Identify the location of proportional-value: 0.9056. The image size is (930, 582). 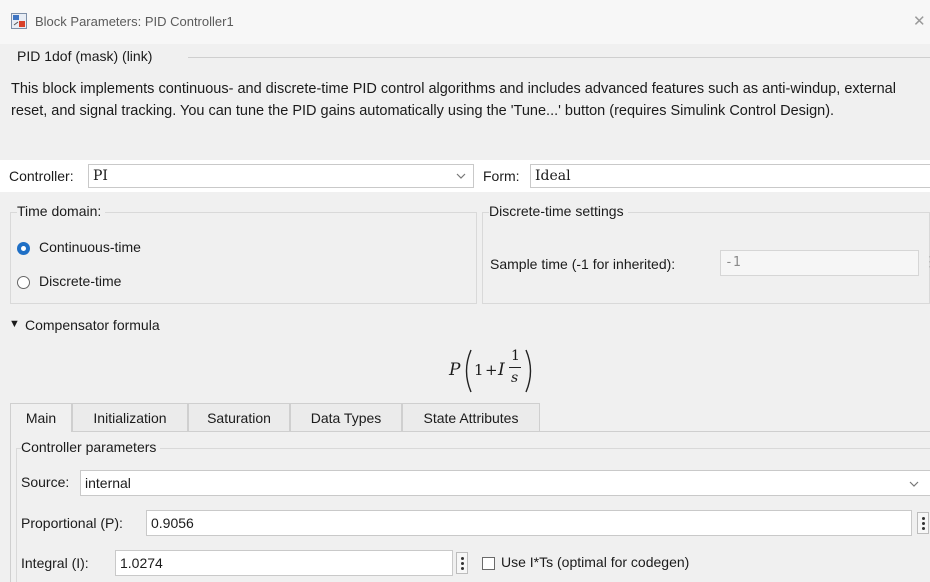
(172, 523).